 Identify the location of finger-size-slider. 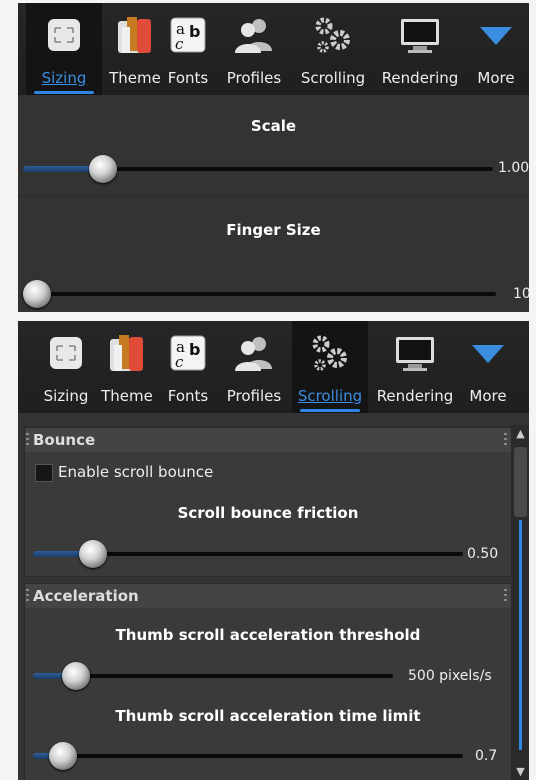
(259, 294).